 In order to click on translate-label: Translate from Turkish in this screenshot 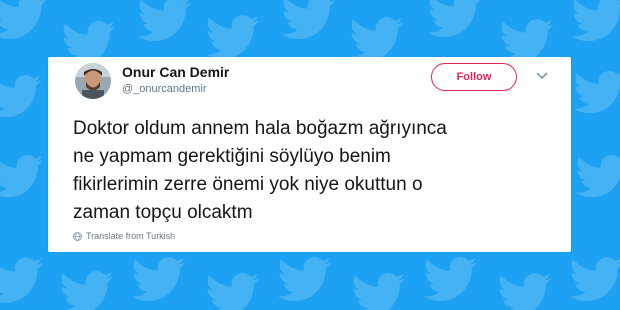, I will do `click(131, 236)`.